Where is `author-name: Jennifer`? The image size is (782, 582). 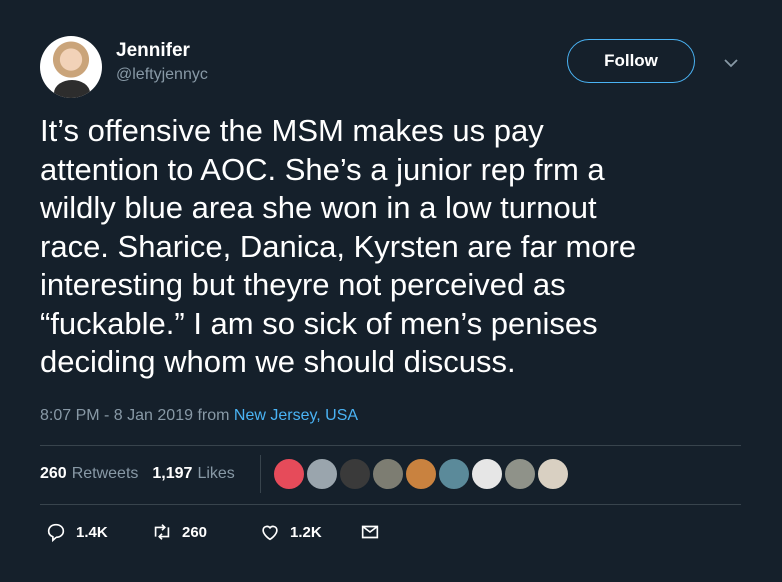
author-name: Jennifer is located at coordinates (153, 51).